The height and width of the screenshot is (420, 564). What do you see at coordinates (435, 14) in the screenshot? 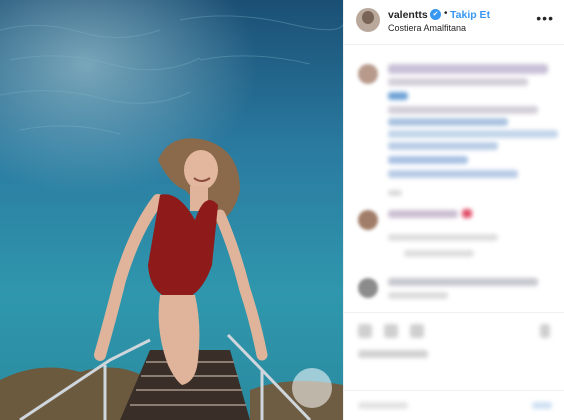
I see `verified-icon: ✔` at bounding box center [435, 14].